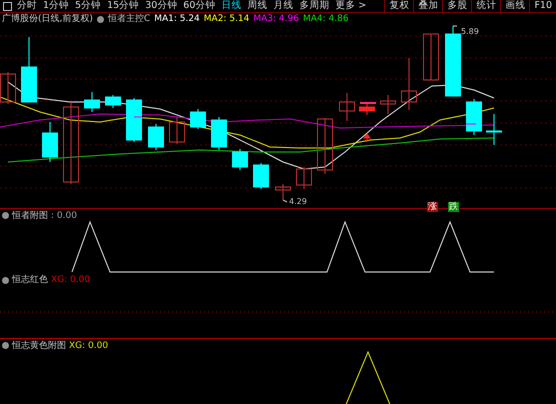 Image resolution: width=556 pixels, height=404 pixels. What do you see at coordinates (351, 6) in the screenshot?
I see `period-tab: 更多 >` at bounding box center [351, 6].